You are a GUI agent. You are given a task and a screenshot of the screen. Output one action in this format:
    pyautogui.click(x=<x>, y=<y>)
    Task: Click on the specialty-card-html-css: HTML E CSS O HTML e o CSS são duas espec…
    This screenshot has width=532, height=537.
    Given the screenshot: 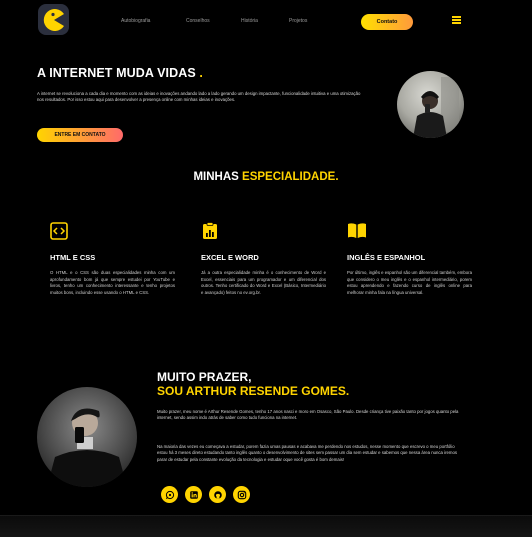 What is the action you would take?
    pyautogui.click(x=112, y=259)
    